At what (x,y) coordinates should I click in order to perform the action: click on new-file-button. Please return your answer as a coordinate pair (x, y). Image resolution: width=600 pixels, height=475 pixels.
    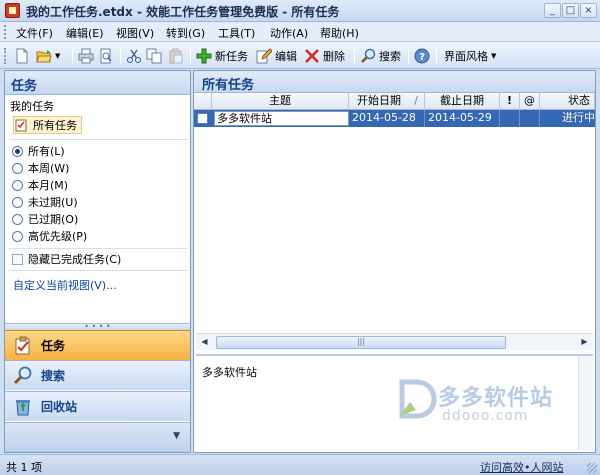
    Looking at the image, I should click on (22, 55).